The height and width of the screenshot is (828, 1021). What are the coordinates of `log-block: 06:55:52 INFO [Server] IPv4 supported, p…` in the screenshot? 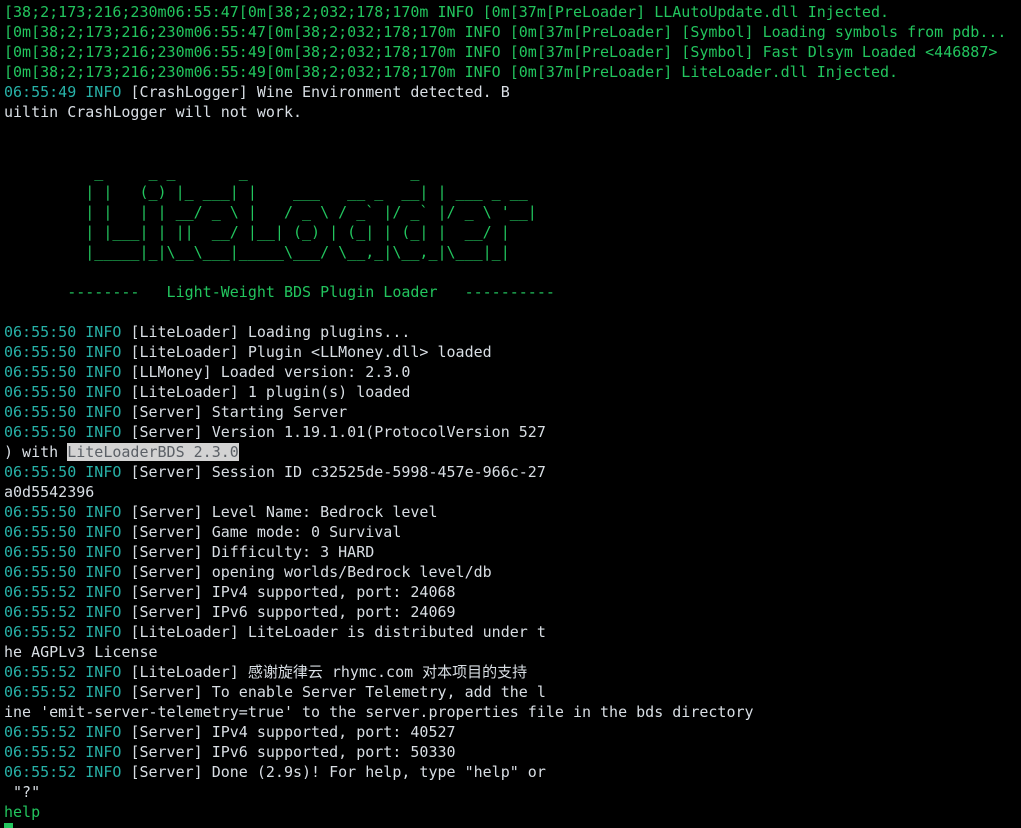 It's located at (510, 752).